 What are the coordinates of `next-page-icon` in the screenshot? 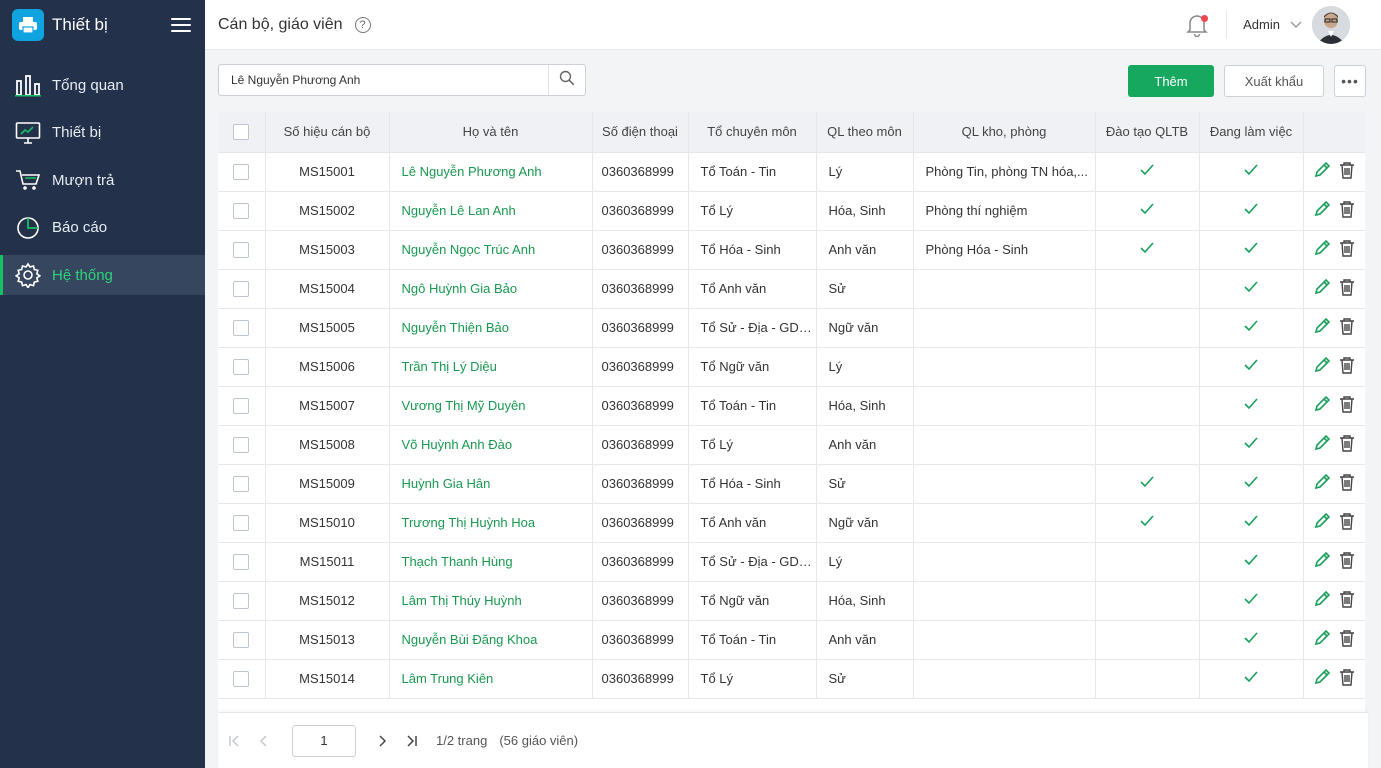 It's located at (382, 741).